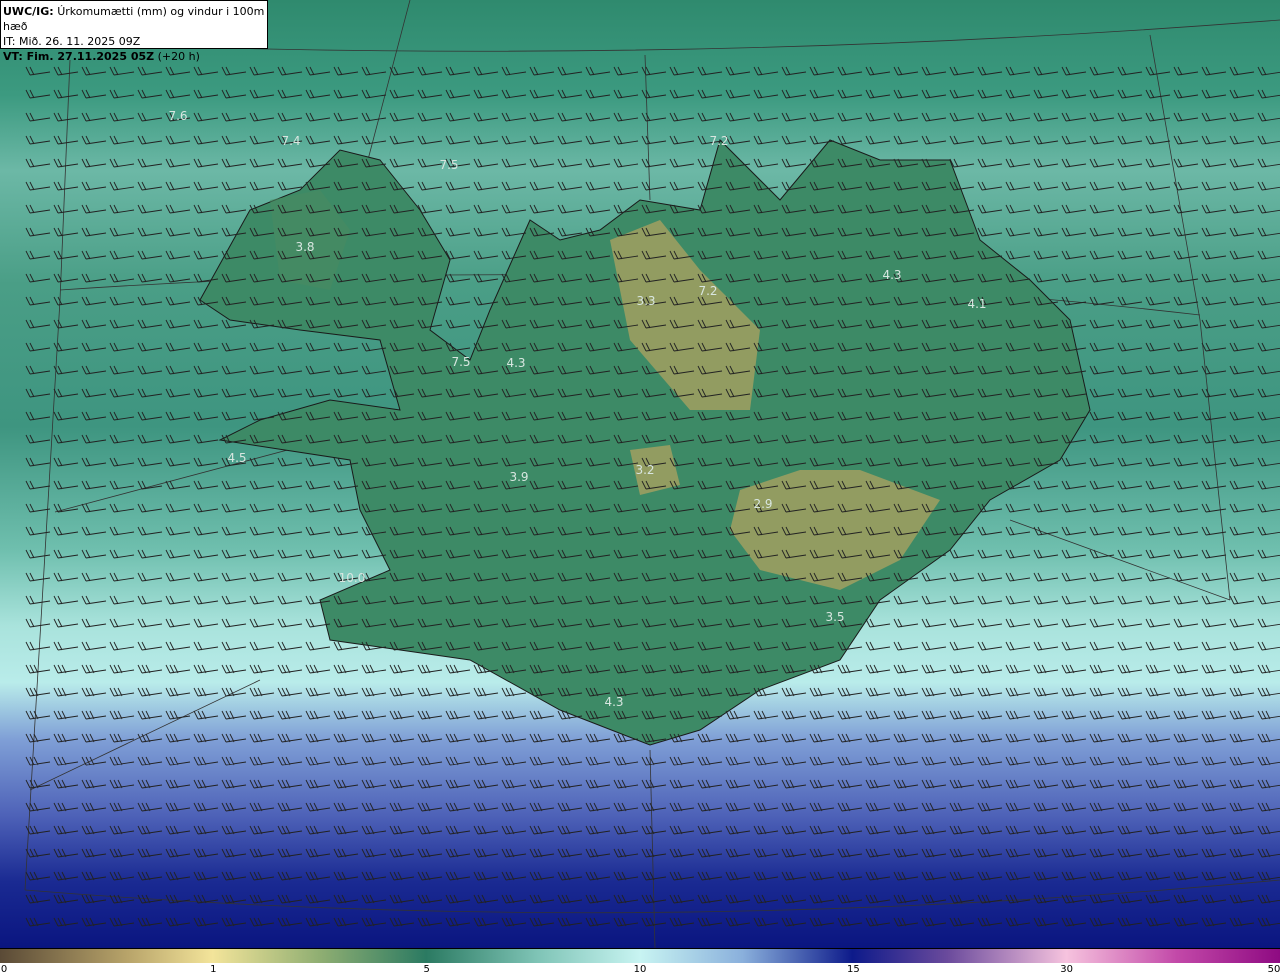 Image resolution: width=1280 pixels, height=978 pixels. I want to click on colorbar-tick: 50, so click(1273, 969).